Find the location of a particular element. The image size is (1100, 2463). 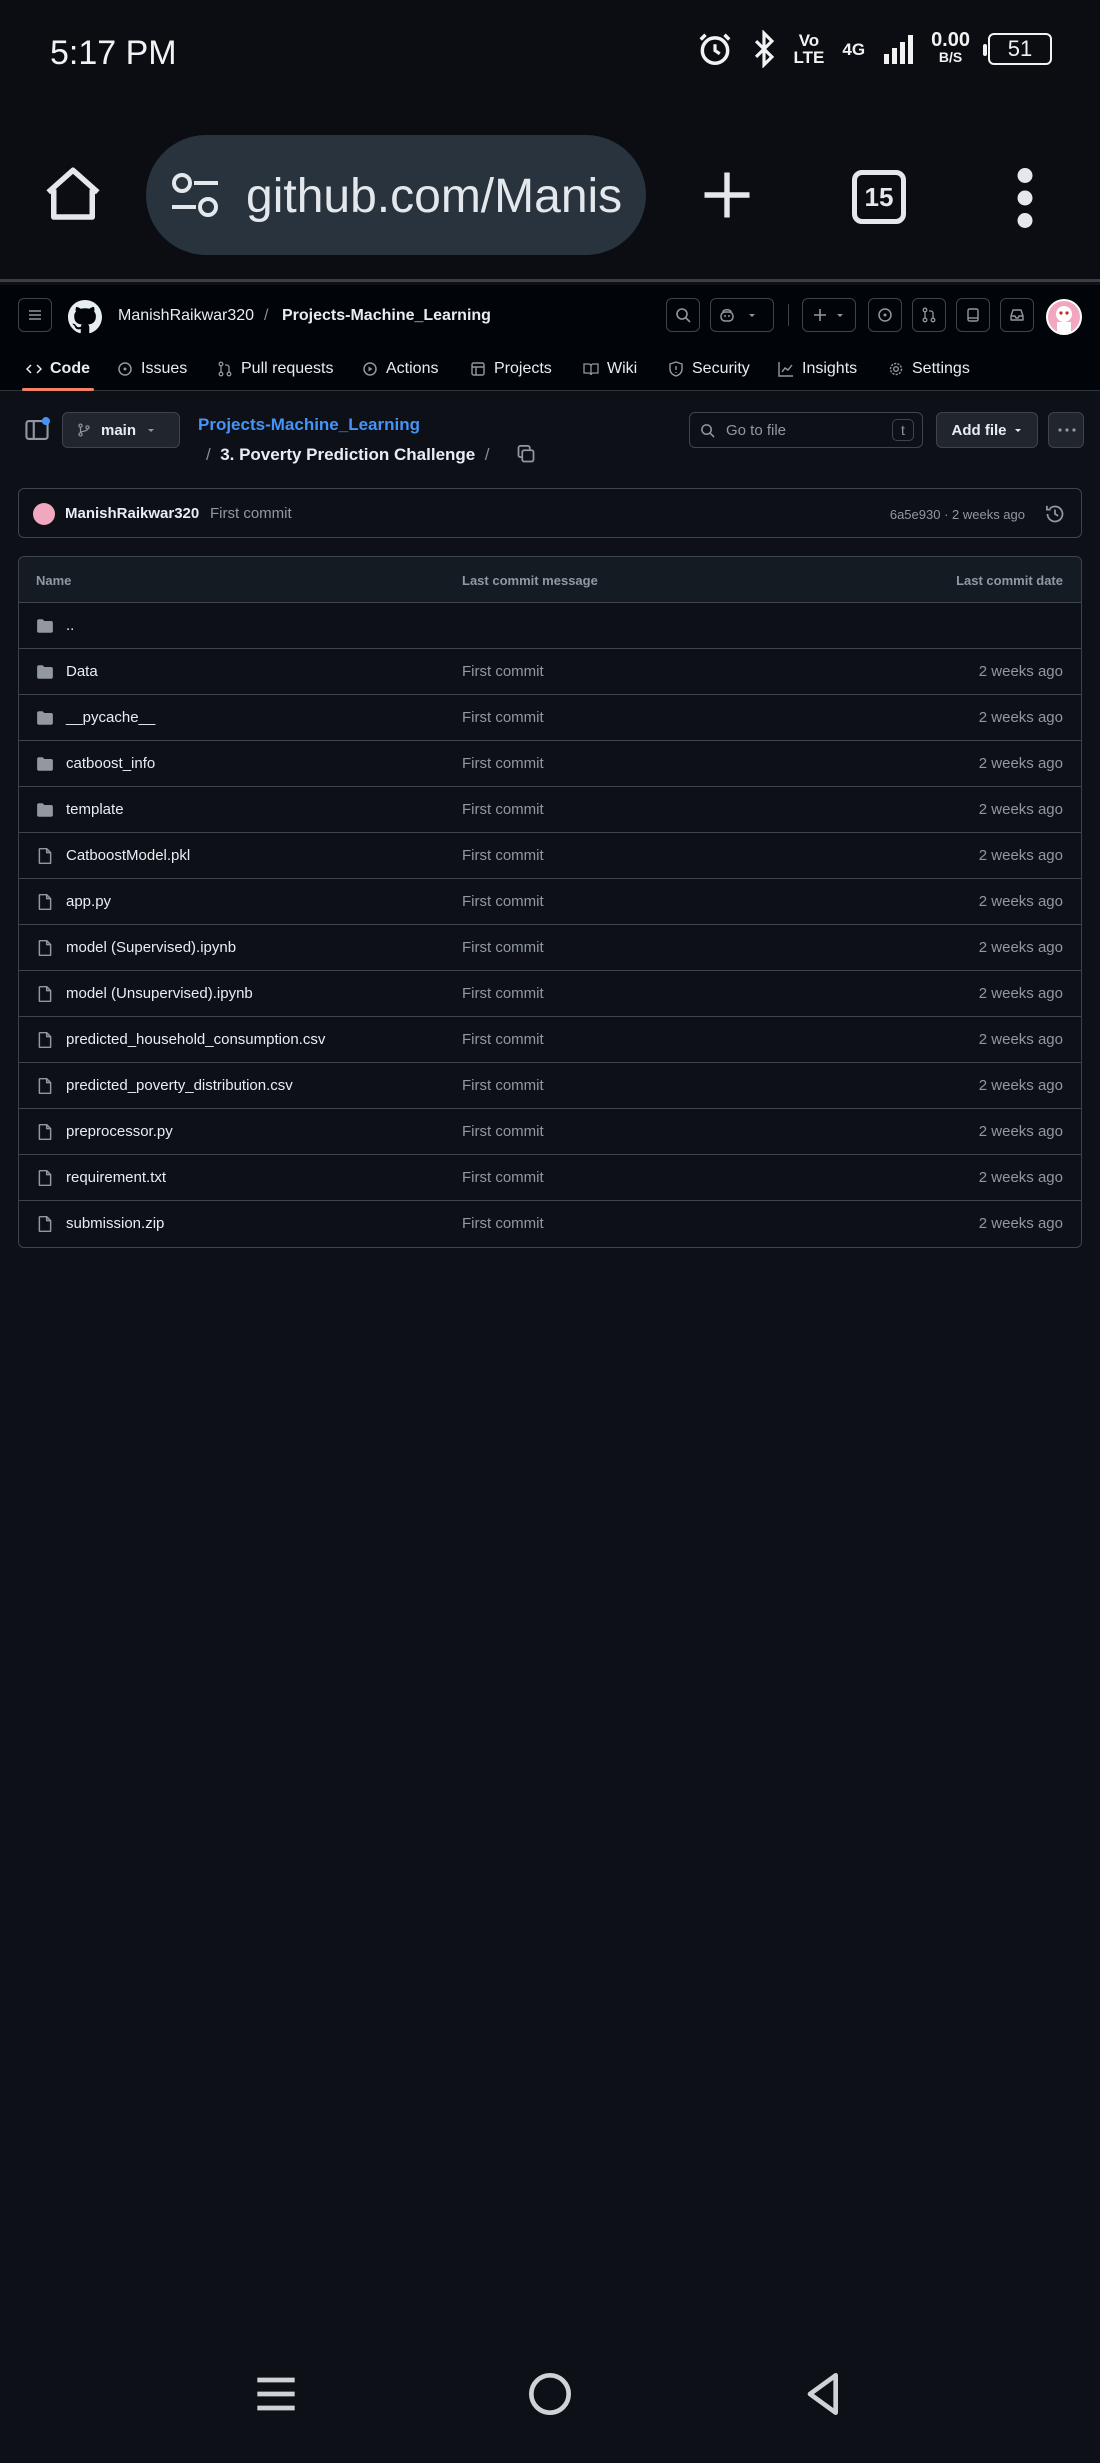

tab-switcher-button: 15 is located at coordinates (879, 197).